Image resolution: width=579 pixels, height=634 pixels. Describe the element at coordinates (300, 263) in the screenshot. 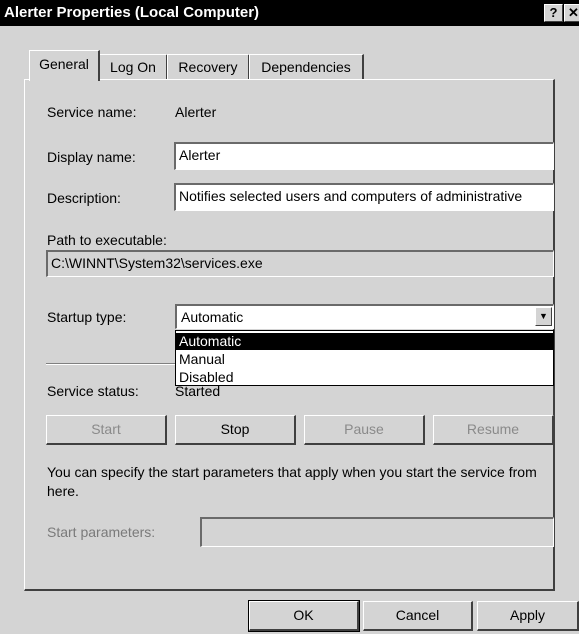

I see `path-to-executable-field: C:\WINNT\System32\services.exe` at that location.